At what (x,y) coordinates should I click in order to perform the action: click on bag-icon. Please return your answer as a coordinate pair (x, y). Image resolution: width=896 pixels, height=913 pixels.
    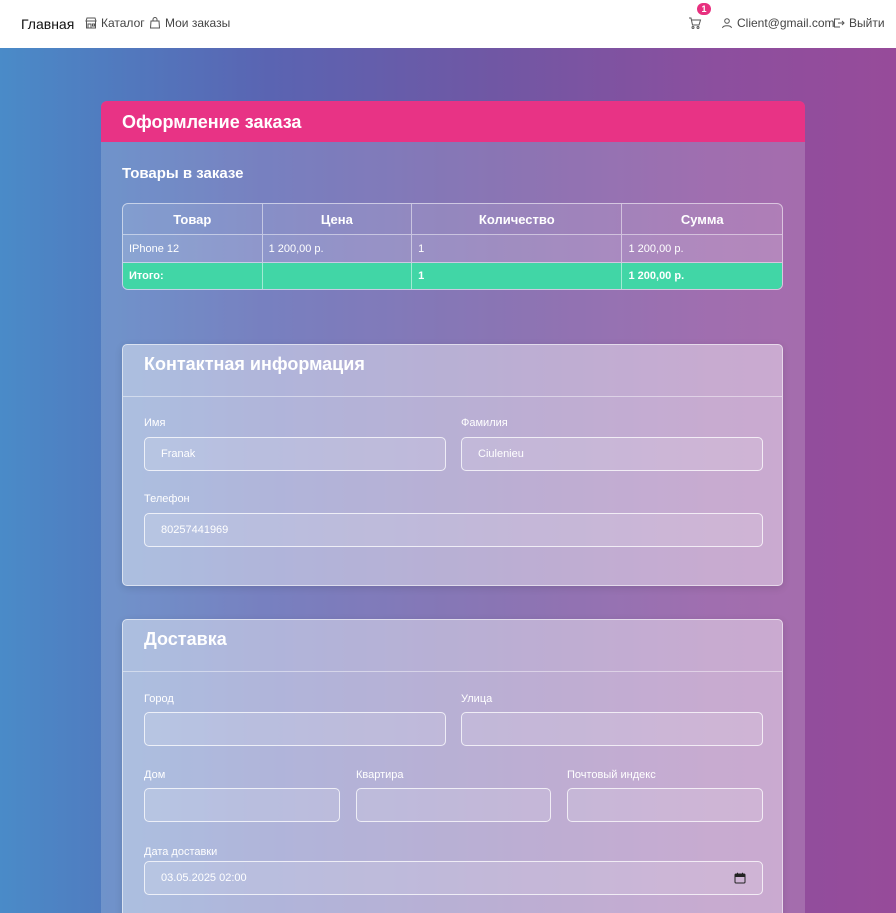
    Looking at the image, I should click on (155, 23).